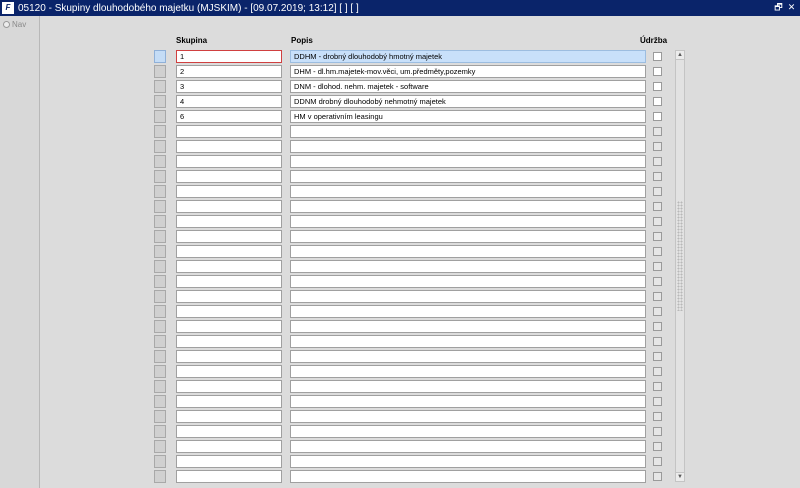 This screenshot has height=488, width=800. I want to click on nav-button: Nav, so click(21, 24).